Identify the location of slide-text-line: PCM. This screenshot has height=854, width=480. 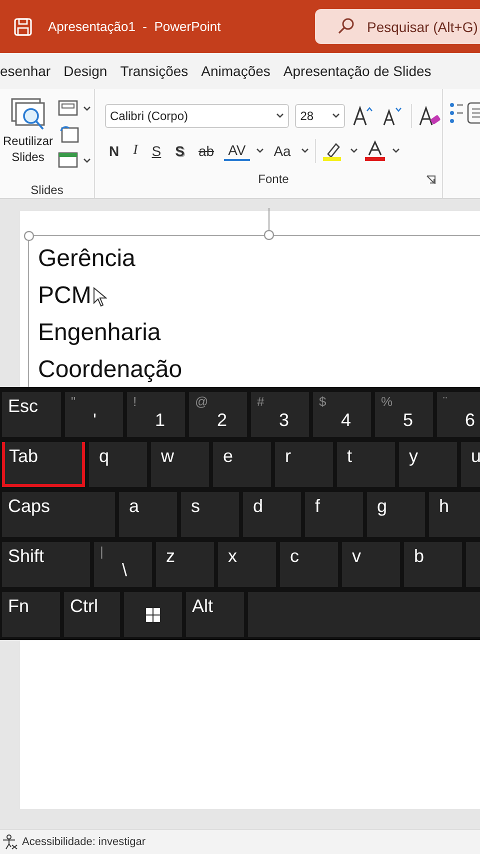
(65, 295).